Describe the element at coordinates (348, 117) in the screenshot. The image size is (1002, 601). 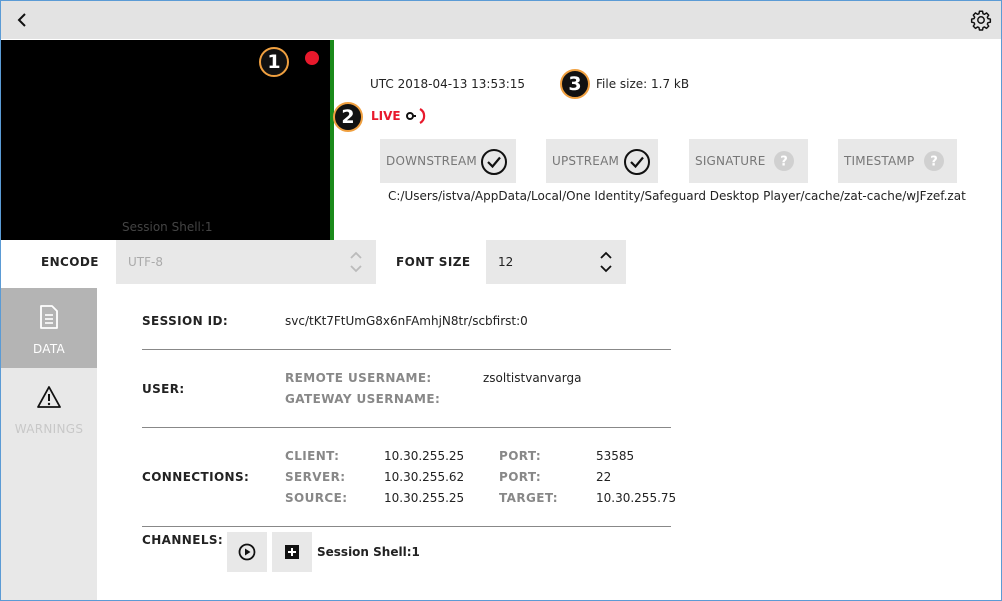
I see `callout-badge-2: 2` at that location.